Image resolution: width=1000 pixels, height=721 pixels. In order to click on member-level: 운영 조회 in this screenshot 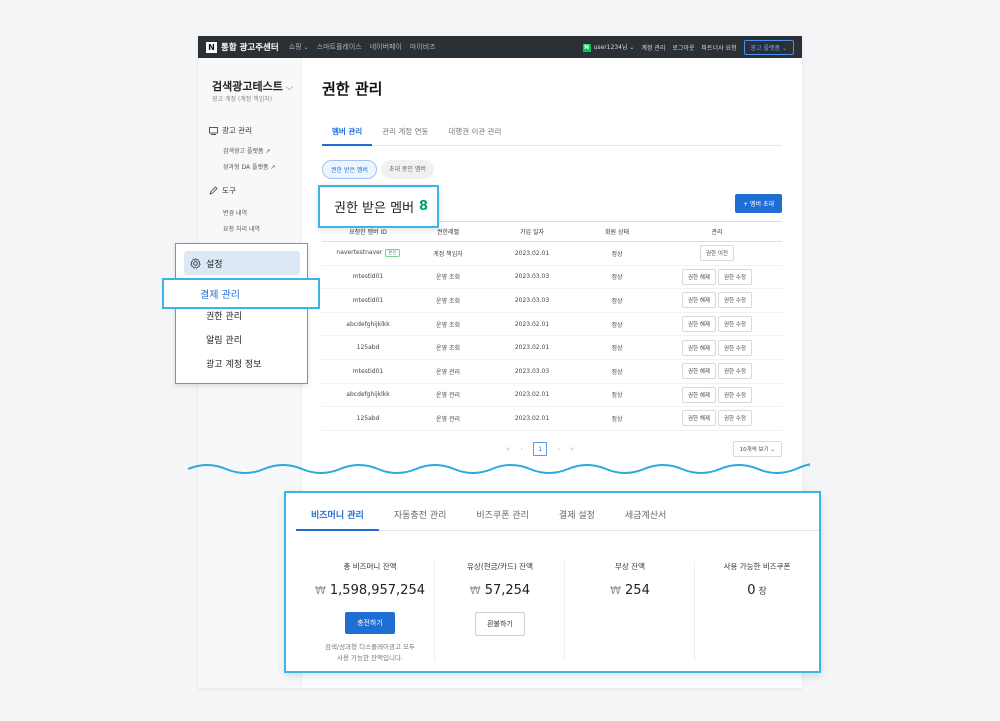, I will do `click(448, 324)`.